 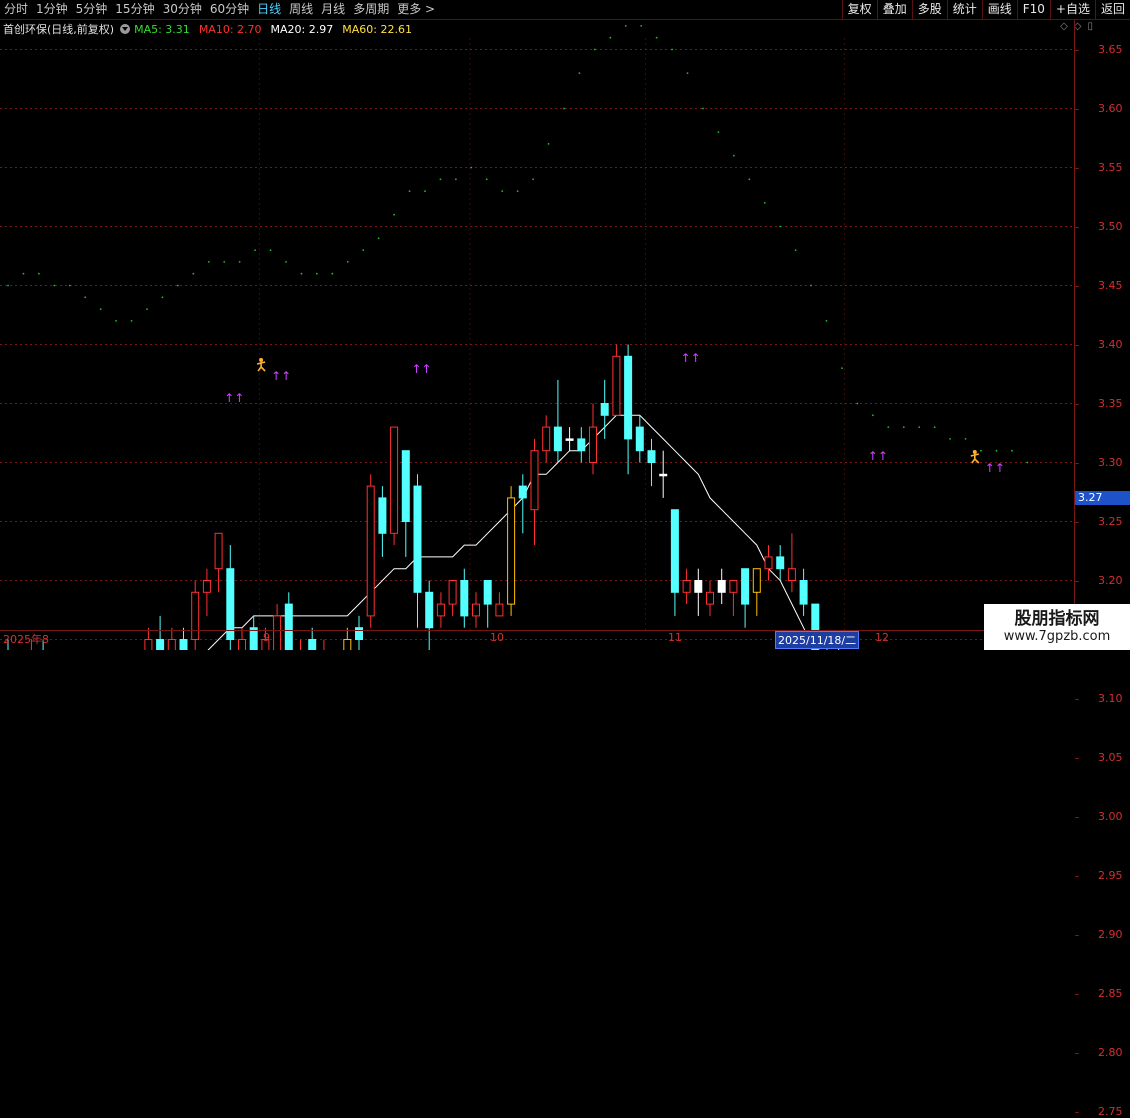 I want to click on y-tick-label-13: 3.00, so click(x=1110, y=816).